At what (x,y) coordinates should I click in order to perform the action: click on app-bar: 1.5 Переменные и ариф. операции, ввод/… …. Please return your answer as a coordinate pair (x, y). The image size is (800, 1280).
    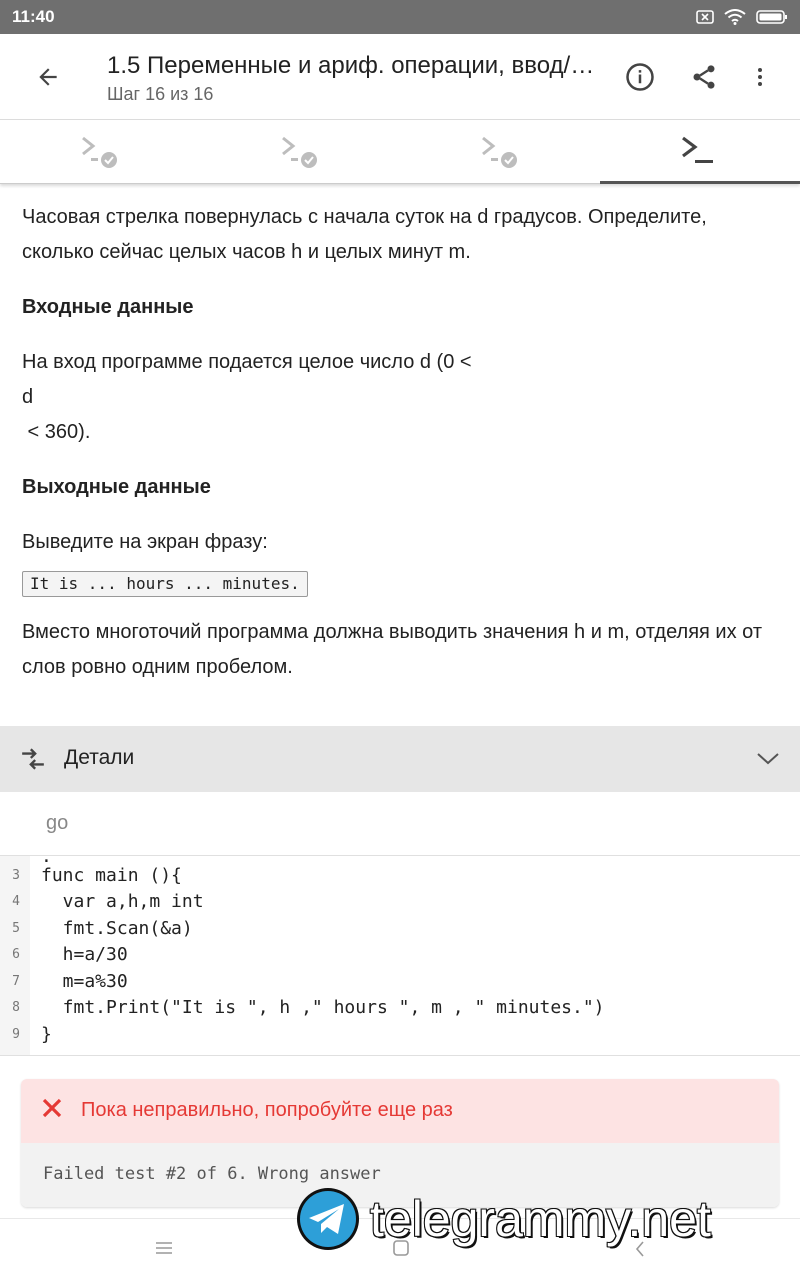
    Looking at the image, I should click on (400, 77).